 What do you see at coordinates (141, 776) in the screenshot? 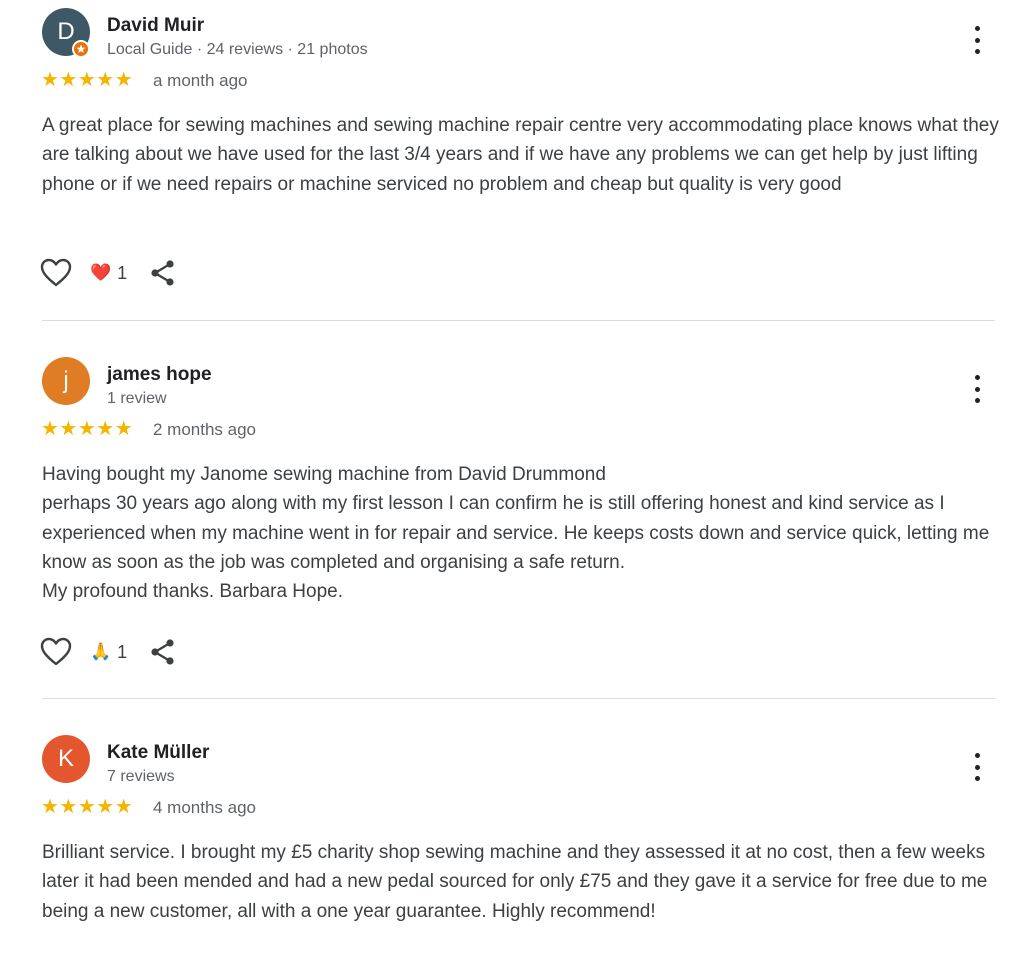
I see `reviewer-meta: 7 reviews` at bounding box center [141, 776].